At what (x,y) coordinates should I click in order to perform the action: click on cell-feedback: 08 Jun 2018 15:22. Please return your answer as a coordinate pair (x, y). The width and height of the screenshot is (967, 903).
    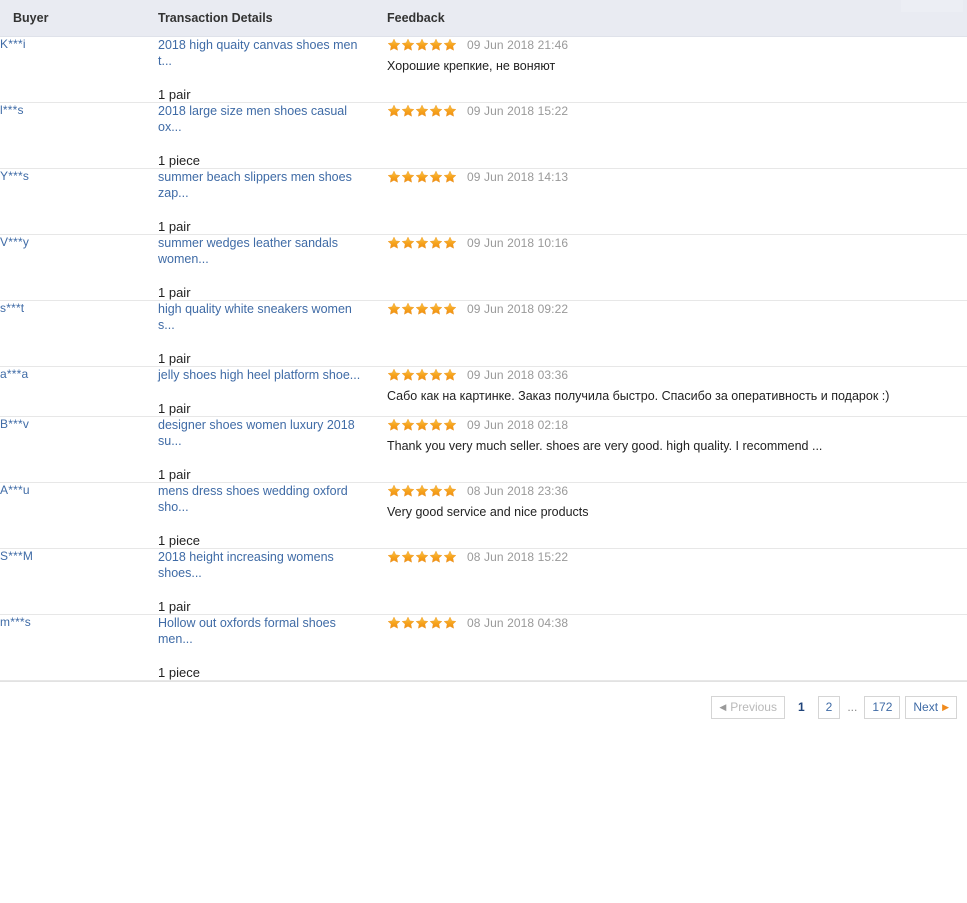
    Looking at the image, I should click on (677, 581).